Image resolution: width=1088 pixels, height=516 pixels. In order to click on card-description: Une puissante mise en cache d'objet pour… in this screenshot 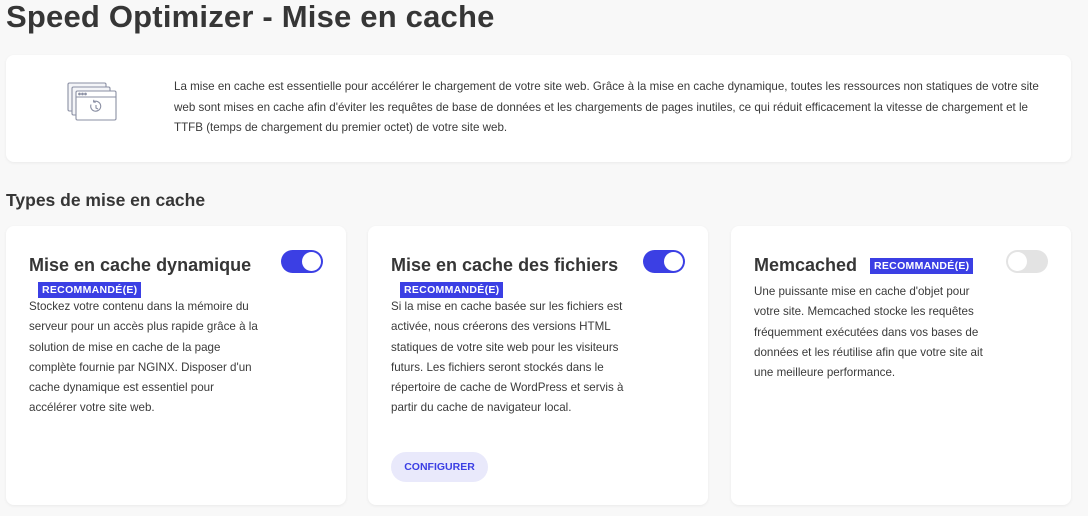, I will do `click(868, 332)`.